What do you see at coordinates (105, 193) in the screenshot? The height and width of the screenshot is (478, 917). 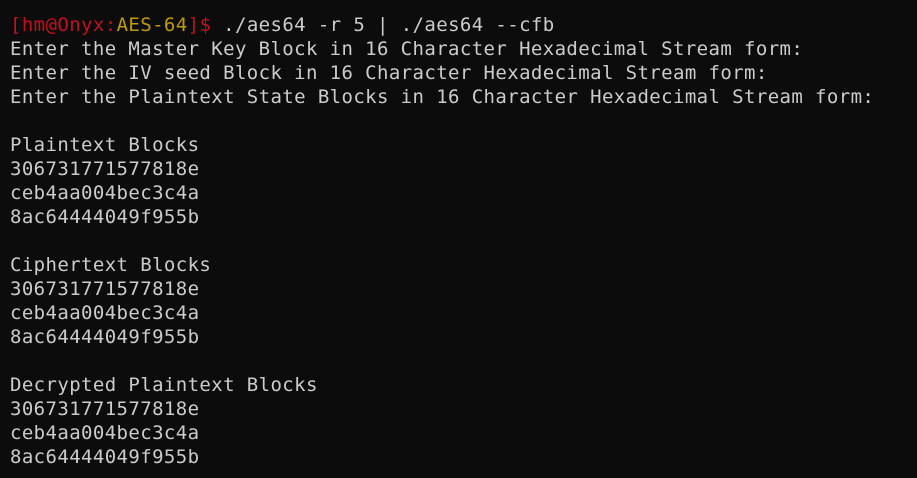 I see `plaintext-block: ceb4aa004bec3c4a` at bounding box center [105, 193].